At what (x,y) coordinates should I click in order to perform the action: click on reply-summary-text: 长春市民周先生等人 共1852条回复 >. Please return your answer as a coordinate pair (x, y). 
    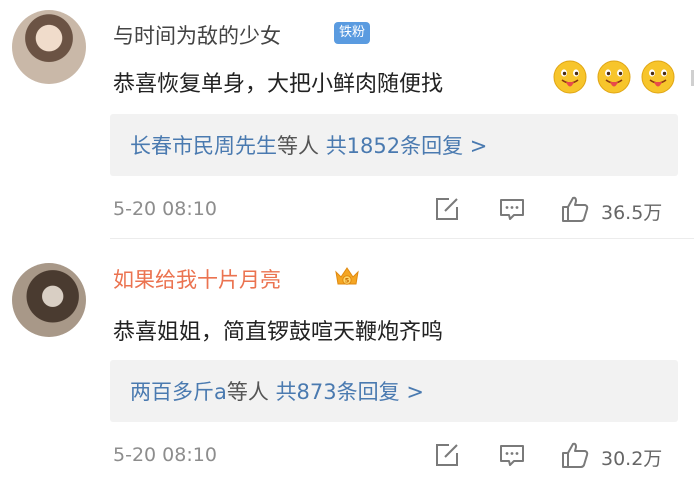
    Looking at the image, I should click on (308, 145).